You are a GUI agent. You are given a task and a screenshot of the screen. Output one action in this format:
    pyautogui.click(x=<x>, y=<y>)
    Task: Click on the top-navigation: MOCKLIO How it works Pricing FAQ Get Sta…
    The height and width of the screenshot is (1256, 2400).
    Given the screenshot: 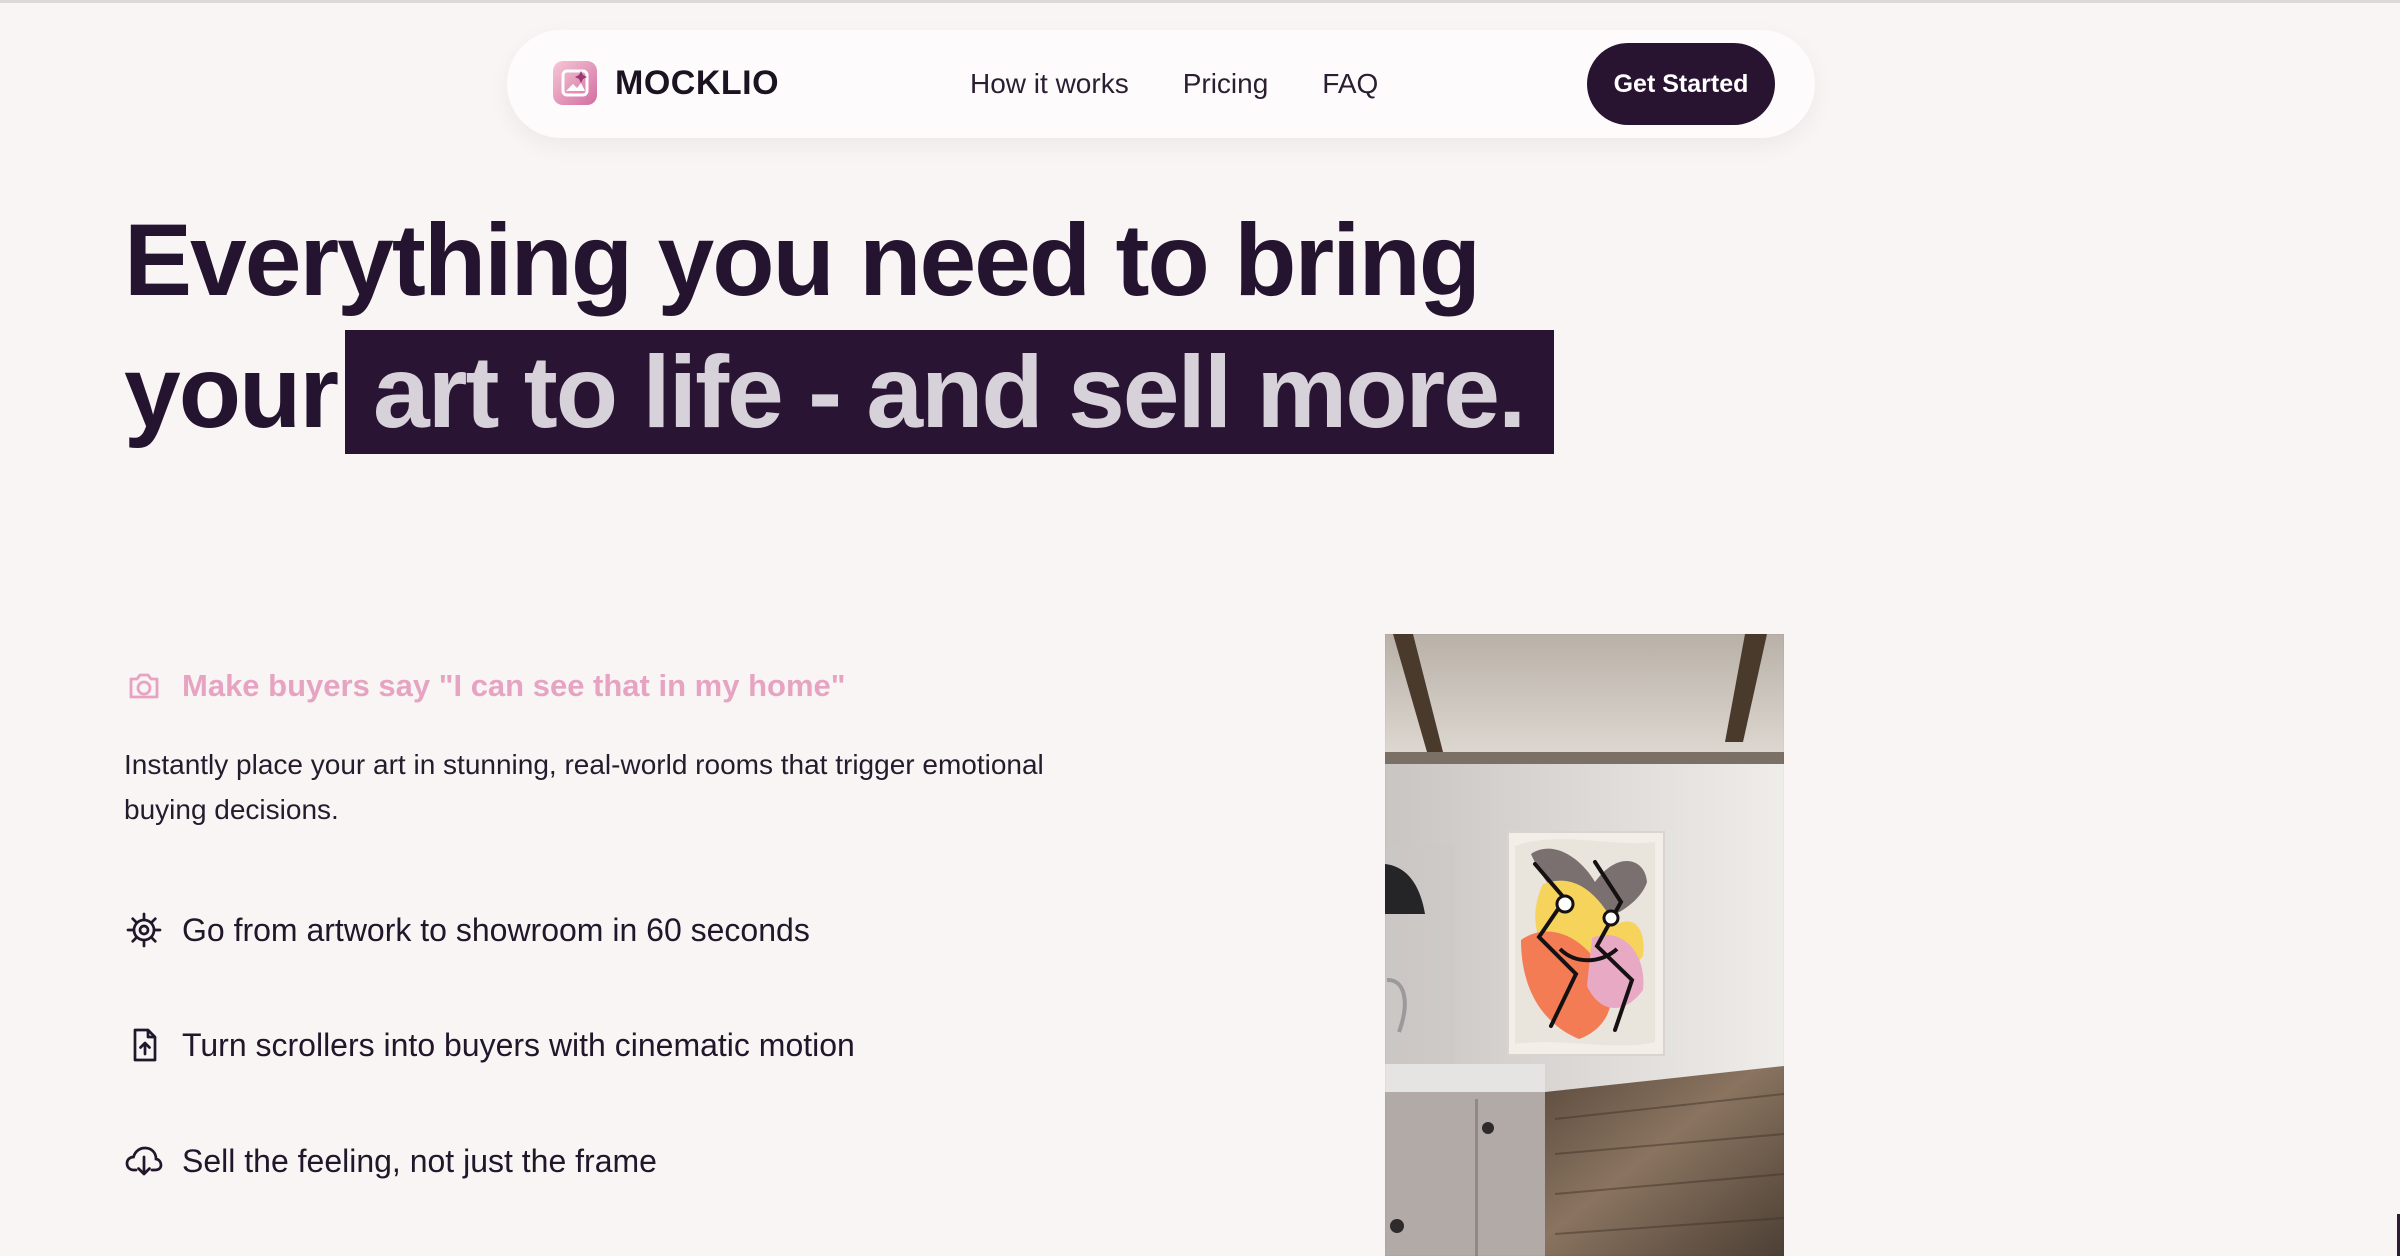 What is the action you would take?
    pyautogui.click(x=1161, y=84)
    